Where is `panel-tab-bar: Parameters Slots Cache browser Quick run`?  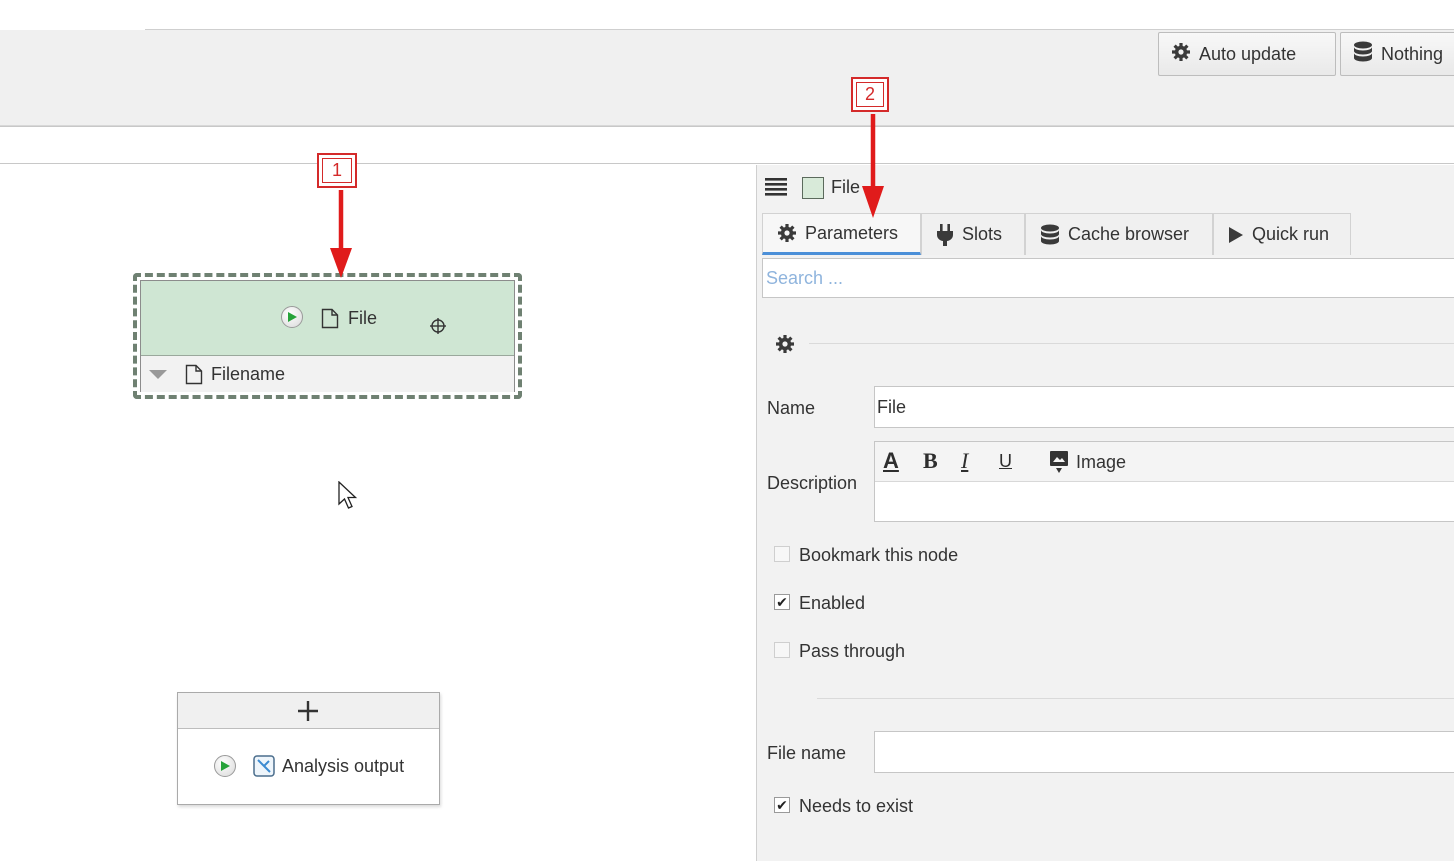
panel-tab-bar: Parameters Slots Cache browser Quick run is located at coordinates (1056, 234).